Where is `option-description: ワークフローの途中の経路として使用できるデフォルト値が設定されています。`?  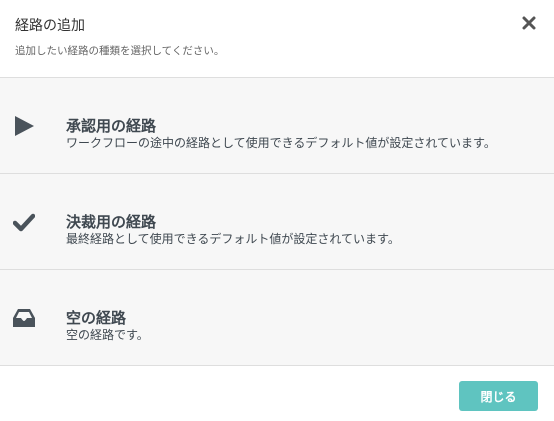 option-description: ワークフローの途中の経路として使用できるデフォルト値が設定されています。 is located at coordinates (281, 143).